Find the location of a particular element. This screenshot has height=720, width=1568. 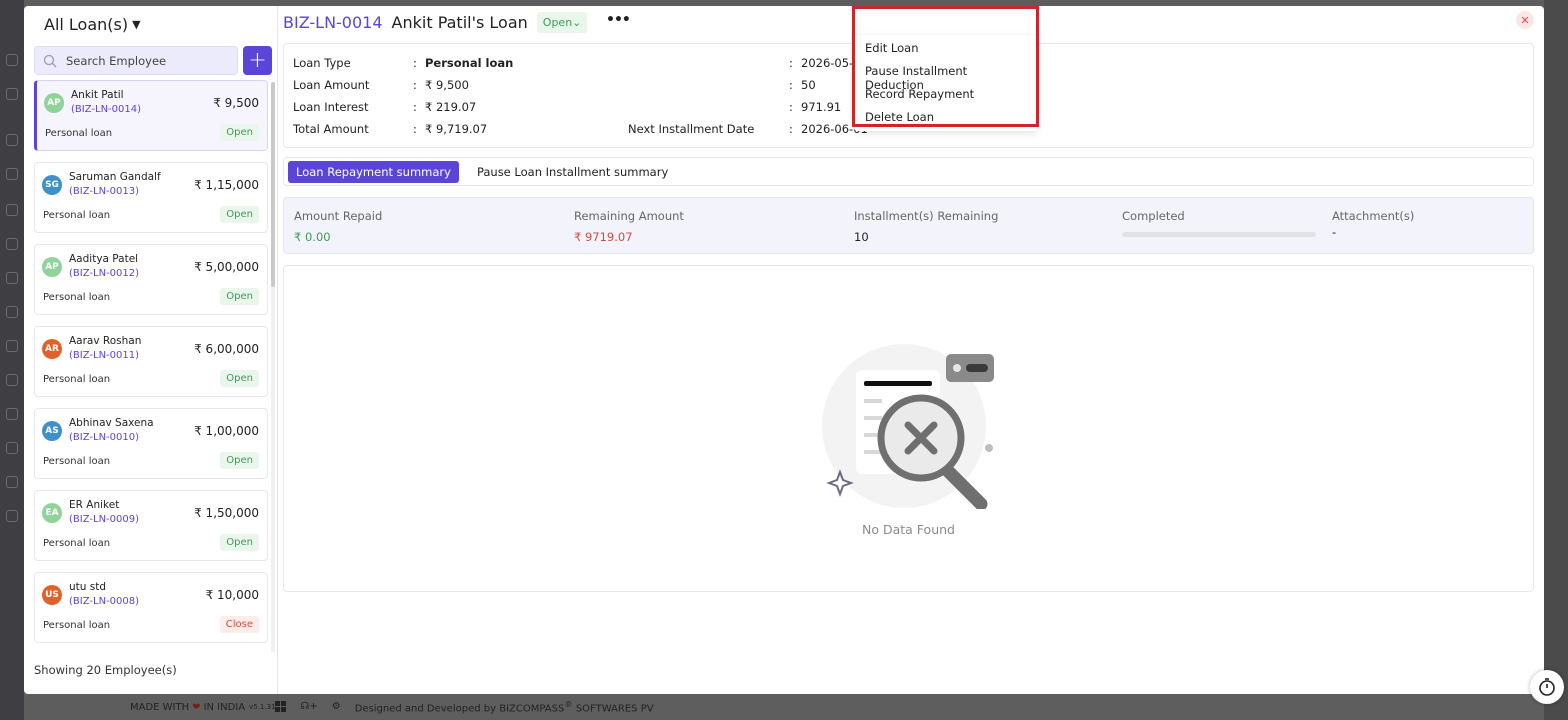

search-box is located at coordinates (136, 60).